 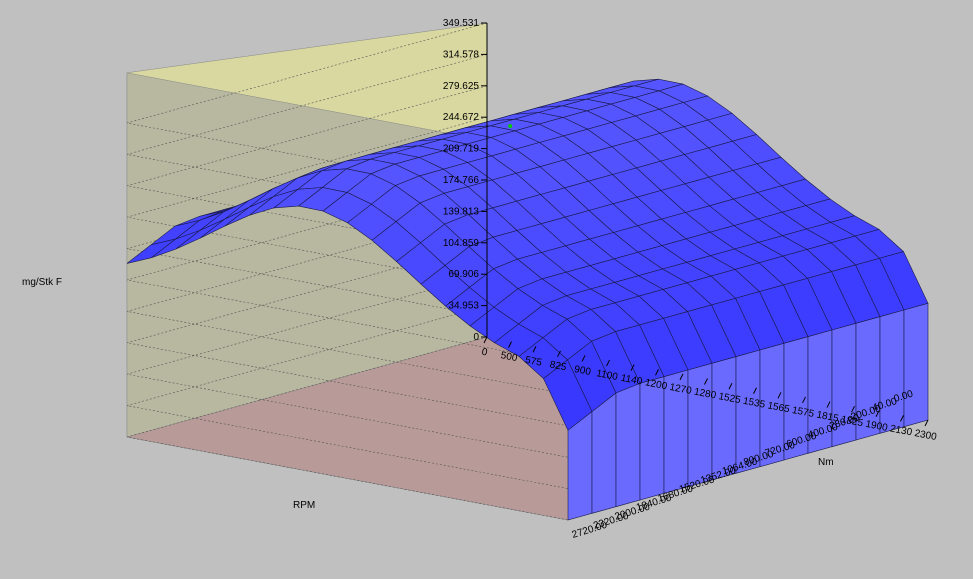 What do you see at coordinates (461, 243) in the screenshot?
I see `z-tick-label: 104.859` at bounding box center [461, 243].